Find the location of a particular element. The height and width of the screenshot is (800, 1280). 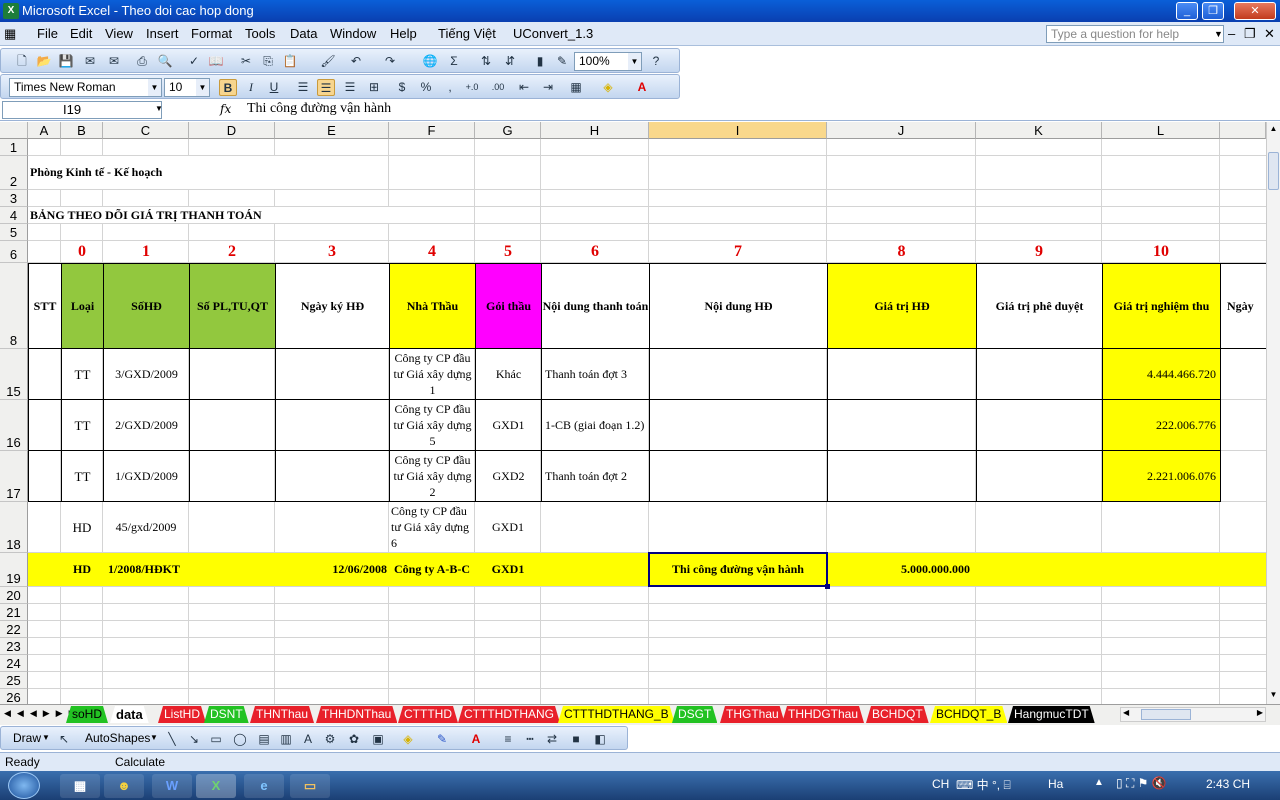

word-icon: W is located at coordinates (172, 786).